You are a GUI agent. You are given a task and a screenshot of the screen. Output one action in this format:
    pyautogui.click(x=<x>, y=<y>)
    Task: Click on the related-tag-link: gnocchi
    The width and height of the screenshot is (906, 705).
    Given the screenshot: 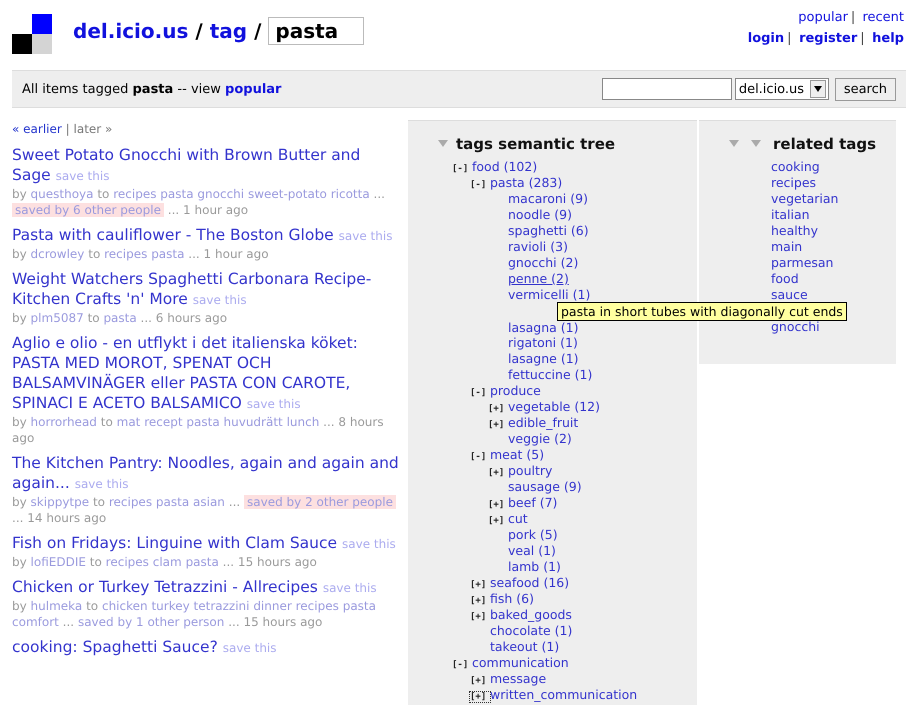 What is the action you would take?
    pyautogui.click(x=795, y=327)
    